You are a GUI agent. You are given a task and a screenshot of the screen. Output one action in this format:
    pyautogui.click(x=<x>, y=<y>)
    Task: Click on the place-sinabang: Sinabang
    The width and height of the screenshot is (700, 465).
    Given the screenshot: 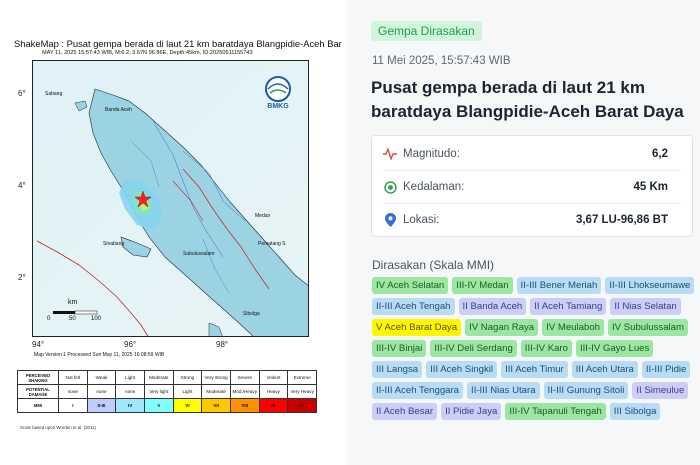 What is the action you would take?
    pyautogui.click(x=114, y=244)
    